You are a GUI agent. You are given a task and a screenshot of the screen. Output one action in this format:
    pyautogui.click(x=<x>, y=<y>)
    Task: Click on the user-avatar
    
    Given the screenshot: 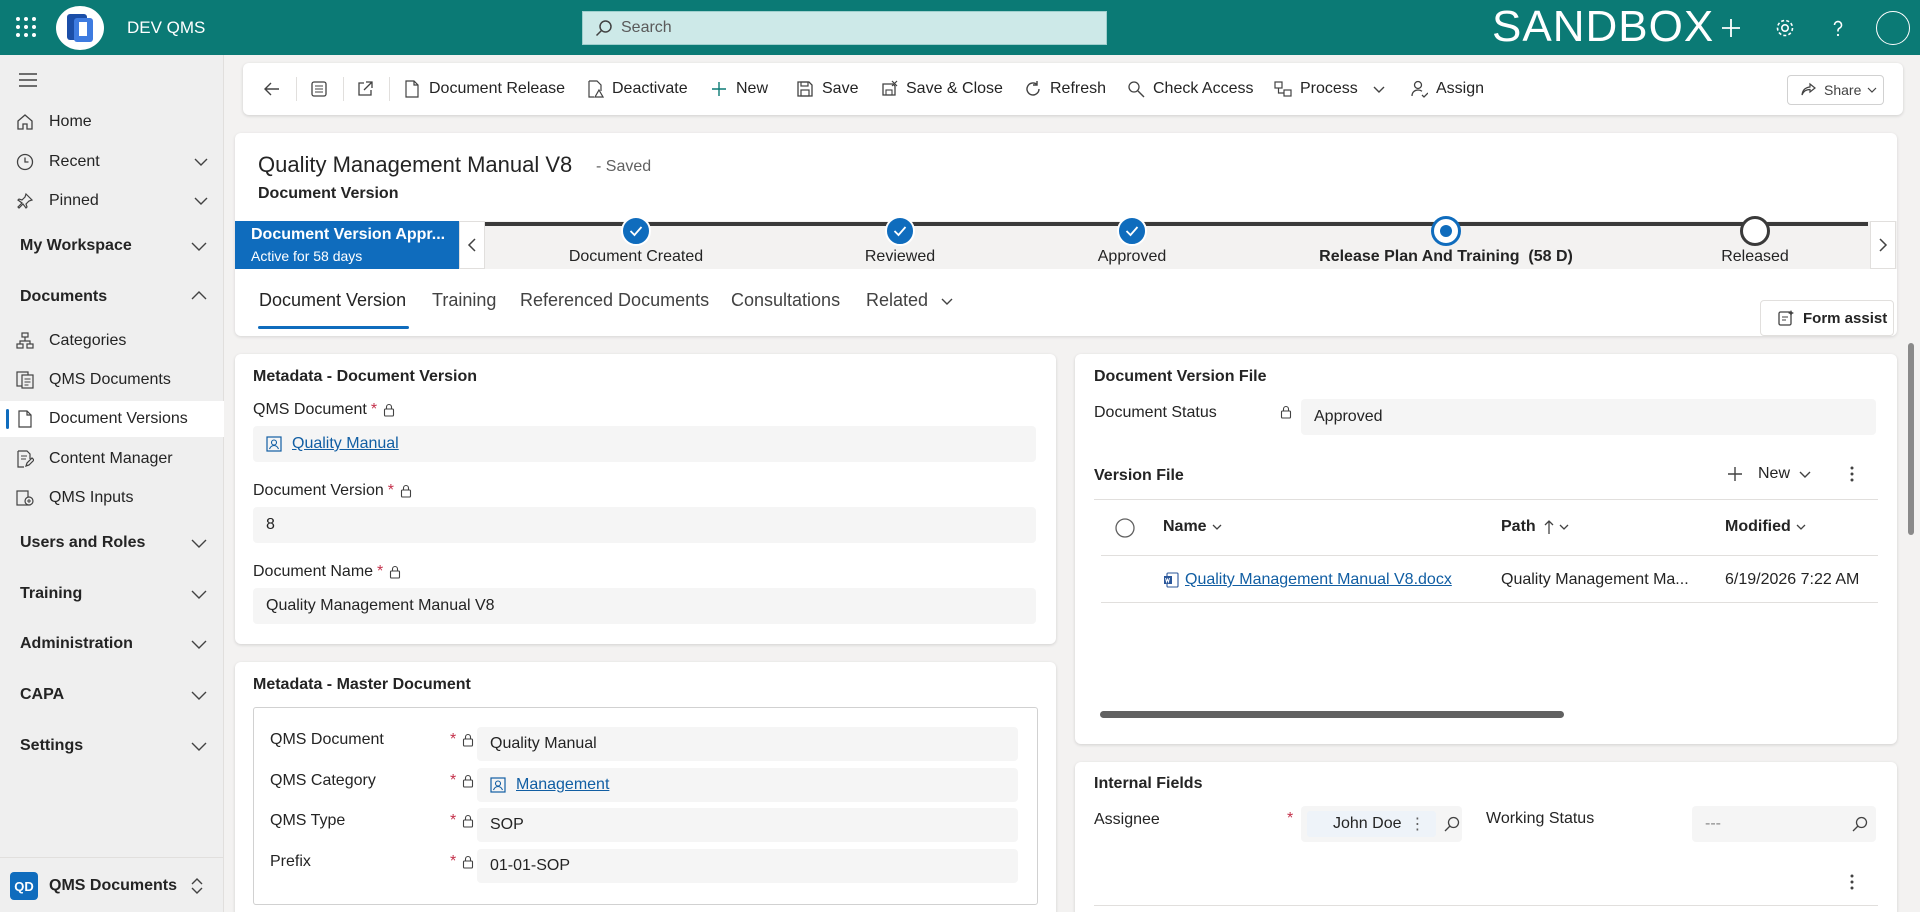 What is the action you would take?
    pyautogui.click(x=1893, y=28)
    